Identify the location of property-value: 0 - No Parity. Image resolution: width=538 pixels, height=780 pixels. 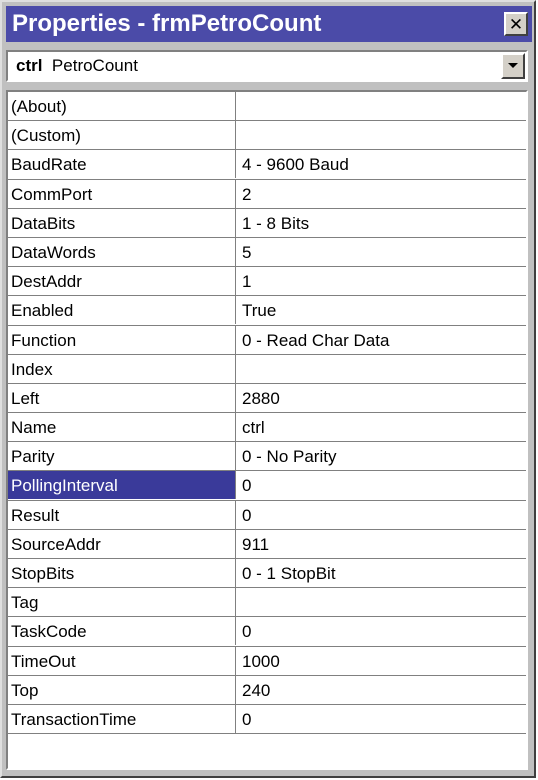
(382, 456).